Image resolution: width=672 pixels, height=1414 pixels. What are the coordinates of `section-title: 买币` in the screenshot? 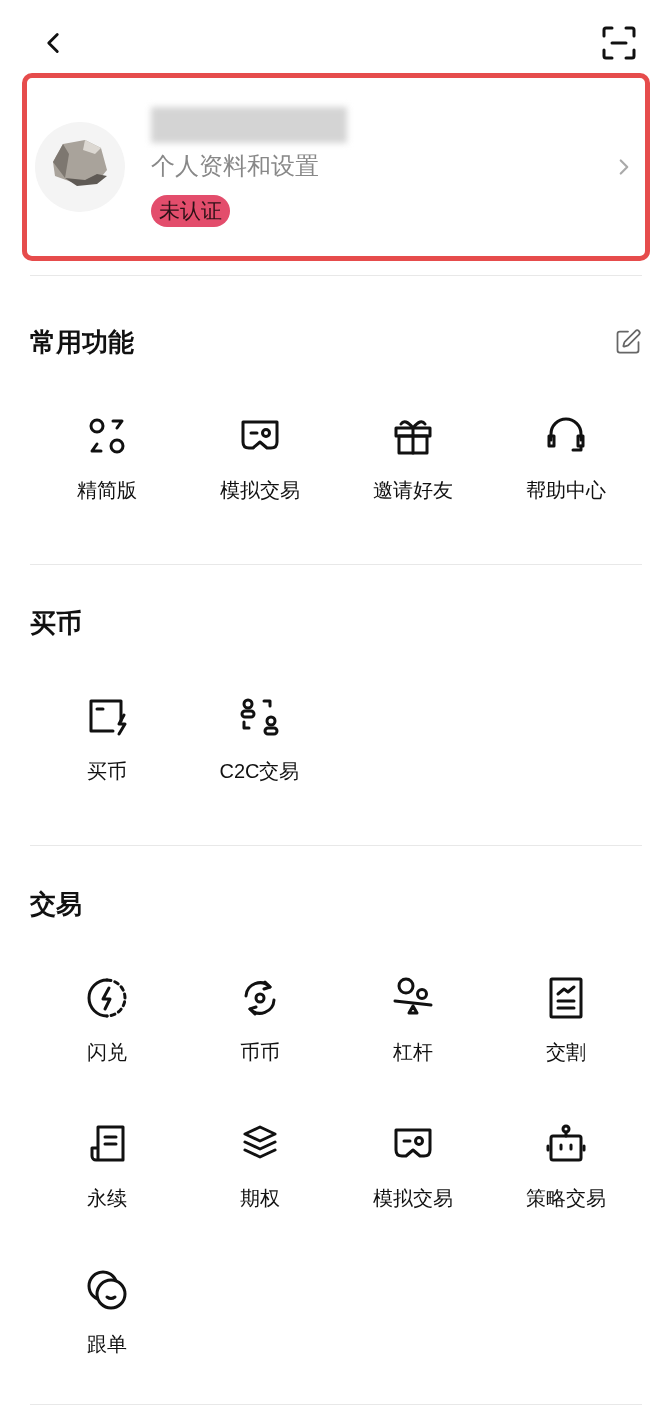 It's located at (56, 623).